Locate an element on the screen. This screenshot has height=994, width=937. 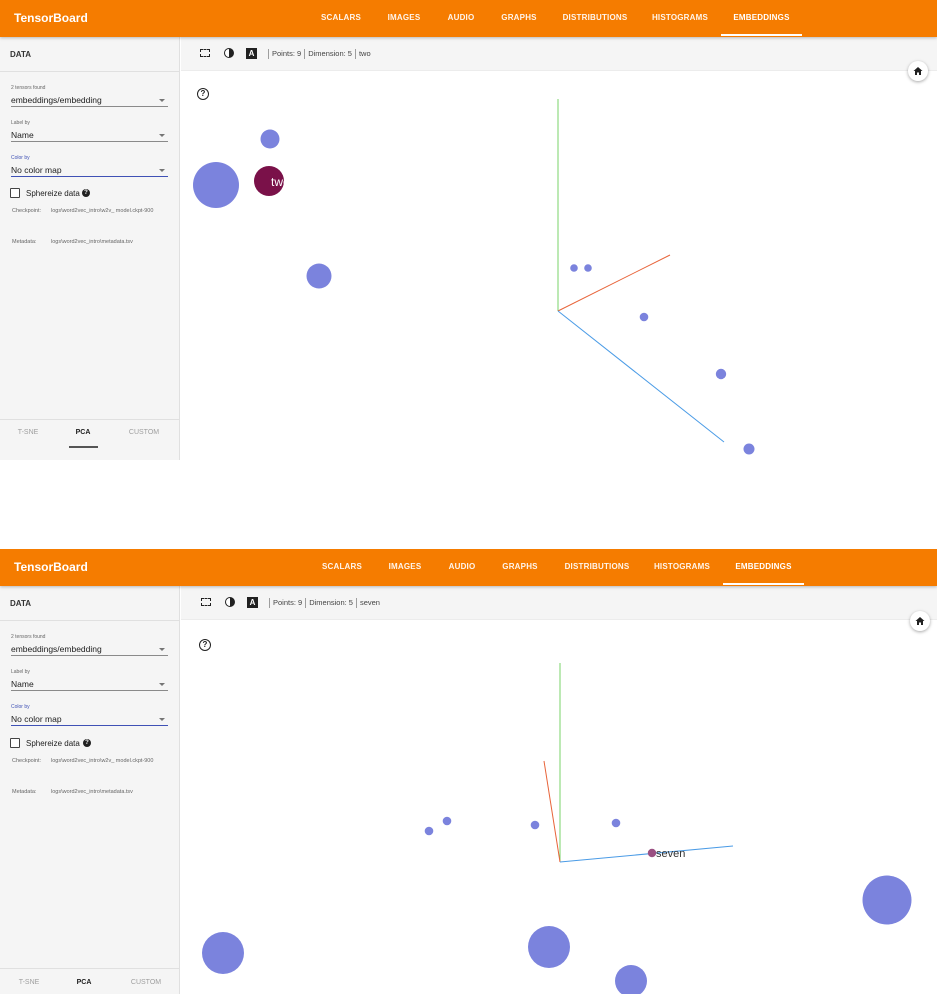
selected-embedding-point is located at coordinates (652, 853).